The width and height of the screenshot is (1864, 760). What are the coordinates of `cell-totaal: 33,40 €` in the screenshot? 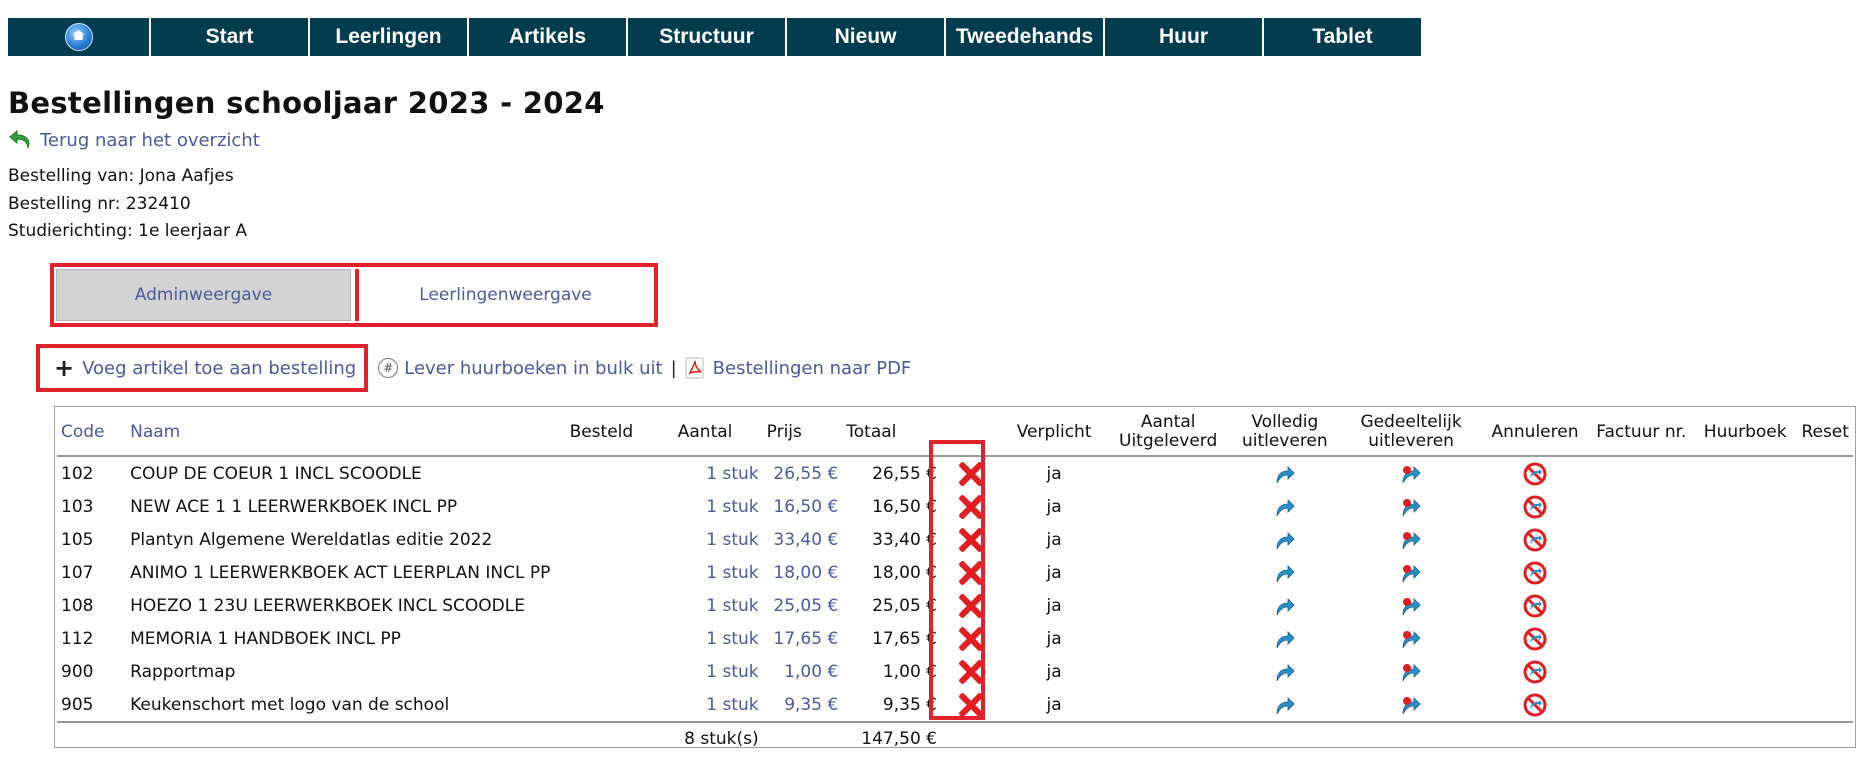 It's located at (904, 539).